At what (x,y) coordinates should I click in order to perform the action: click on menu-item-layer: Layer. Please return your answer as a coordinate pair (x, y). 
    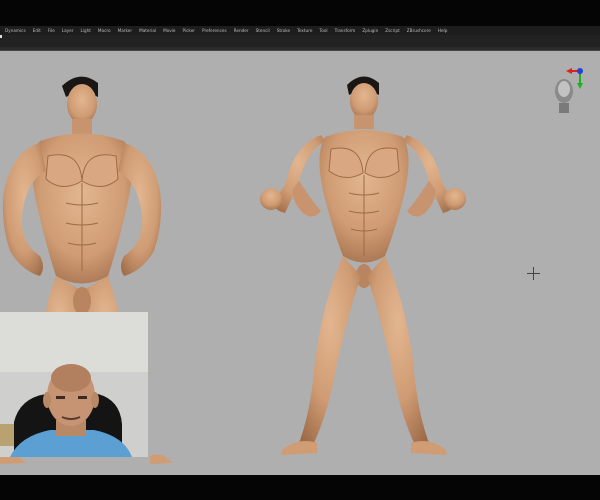
    Looking at the image, I should click on (68, 30).